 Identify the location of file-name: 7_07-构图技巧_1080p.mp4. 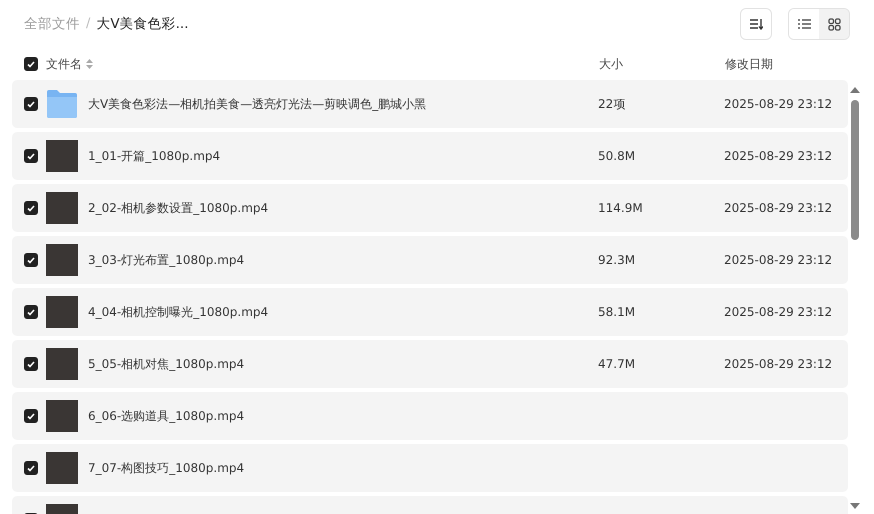
(167, 468).